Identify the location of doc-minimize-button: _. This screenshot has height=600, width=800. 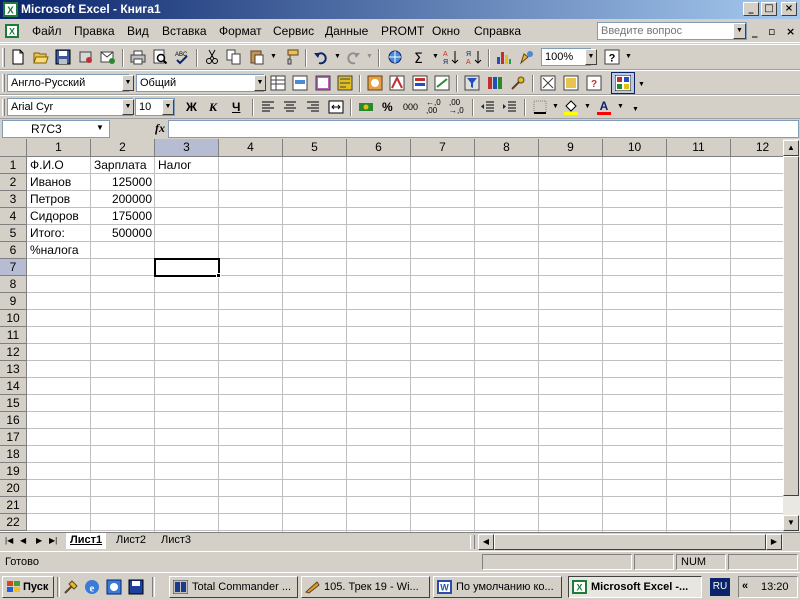
(755, 31).